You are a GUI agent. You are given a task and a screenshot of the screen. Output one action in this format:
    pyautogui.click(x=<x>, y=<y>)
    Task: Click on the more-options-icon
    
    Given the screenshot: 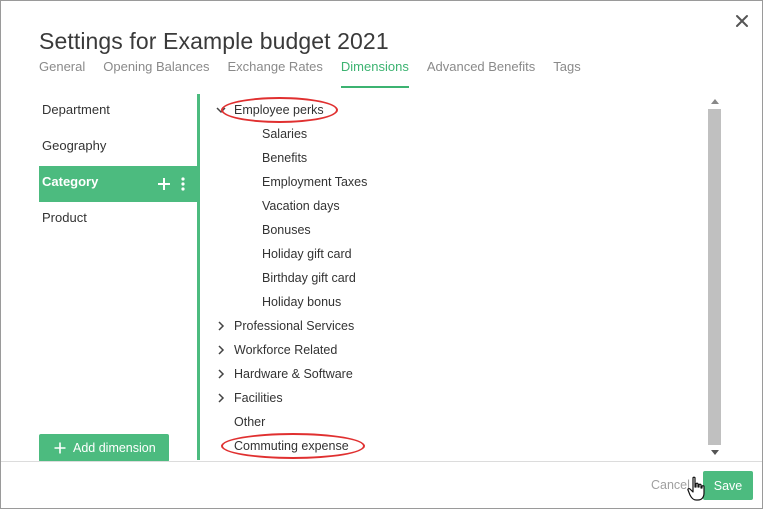 What is the action you would take?
    pyautogui.click(x=183, y=184)
    